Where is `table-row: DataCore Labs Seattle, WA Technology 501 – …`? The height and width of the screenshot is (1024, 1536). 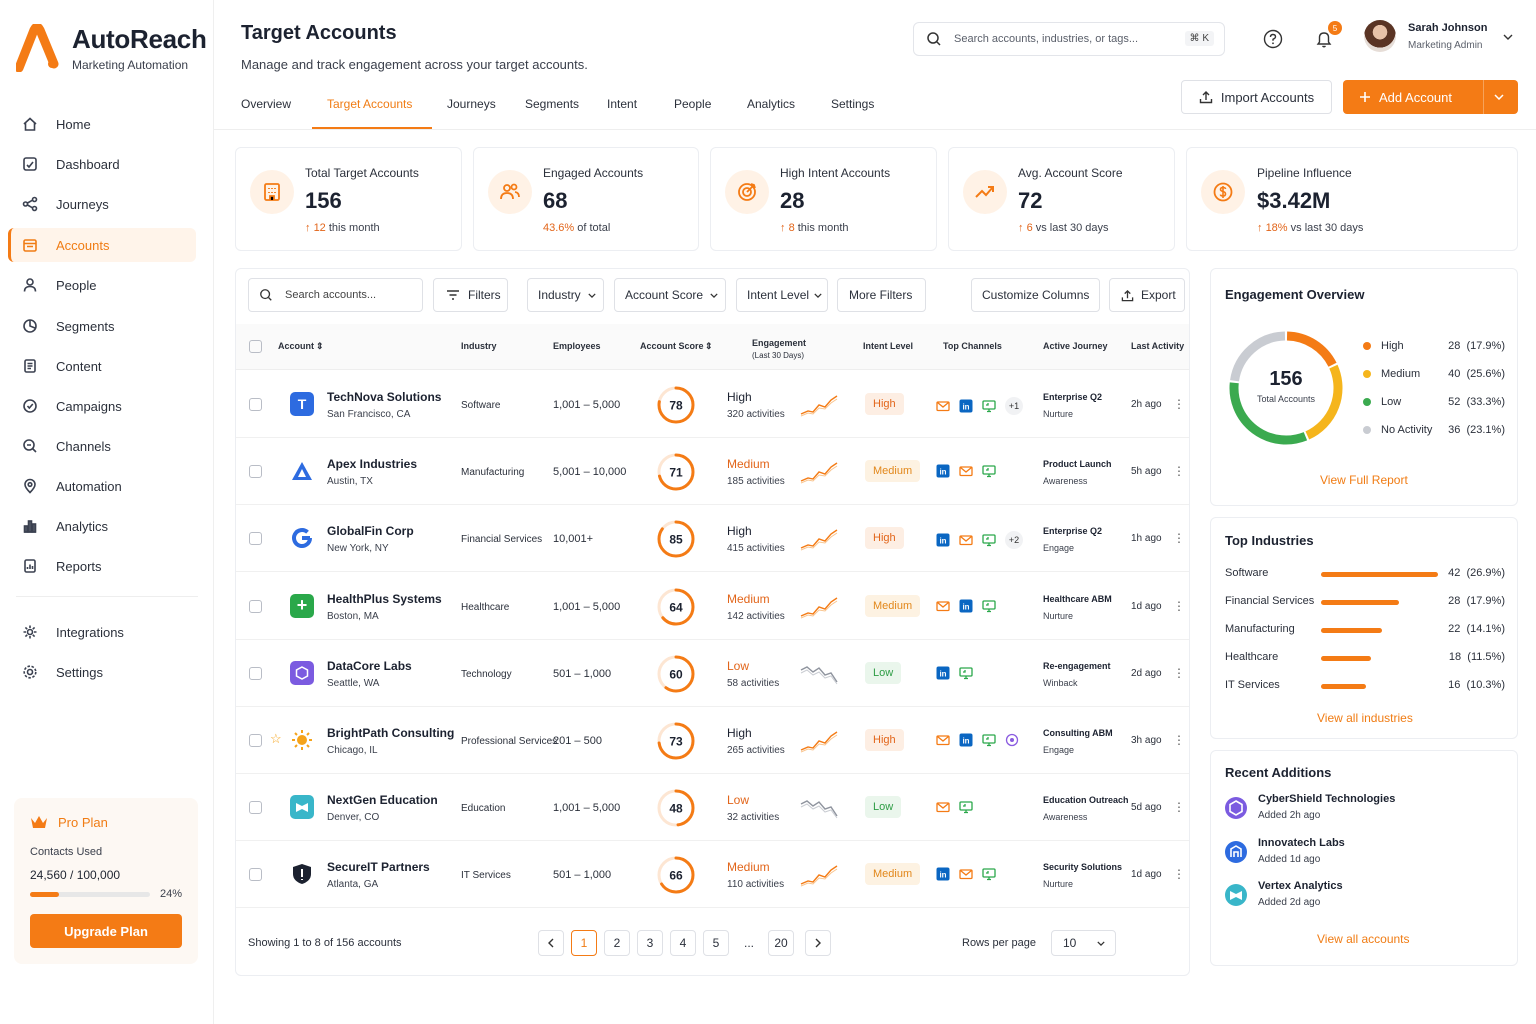
table-row: DataCore Labs Seattle, WA Technology 501 – … is located at coordinates (712, 673).